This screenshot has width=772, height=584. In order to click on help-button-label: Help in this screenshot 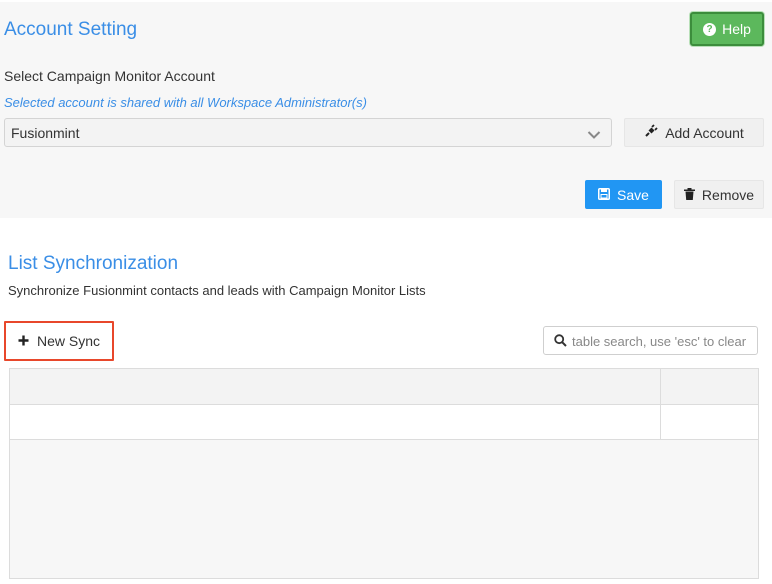, I will do `click(736, 29)`.